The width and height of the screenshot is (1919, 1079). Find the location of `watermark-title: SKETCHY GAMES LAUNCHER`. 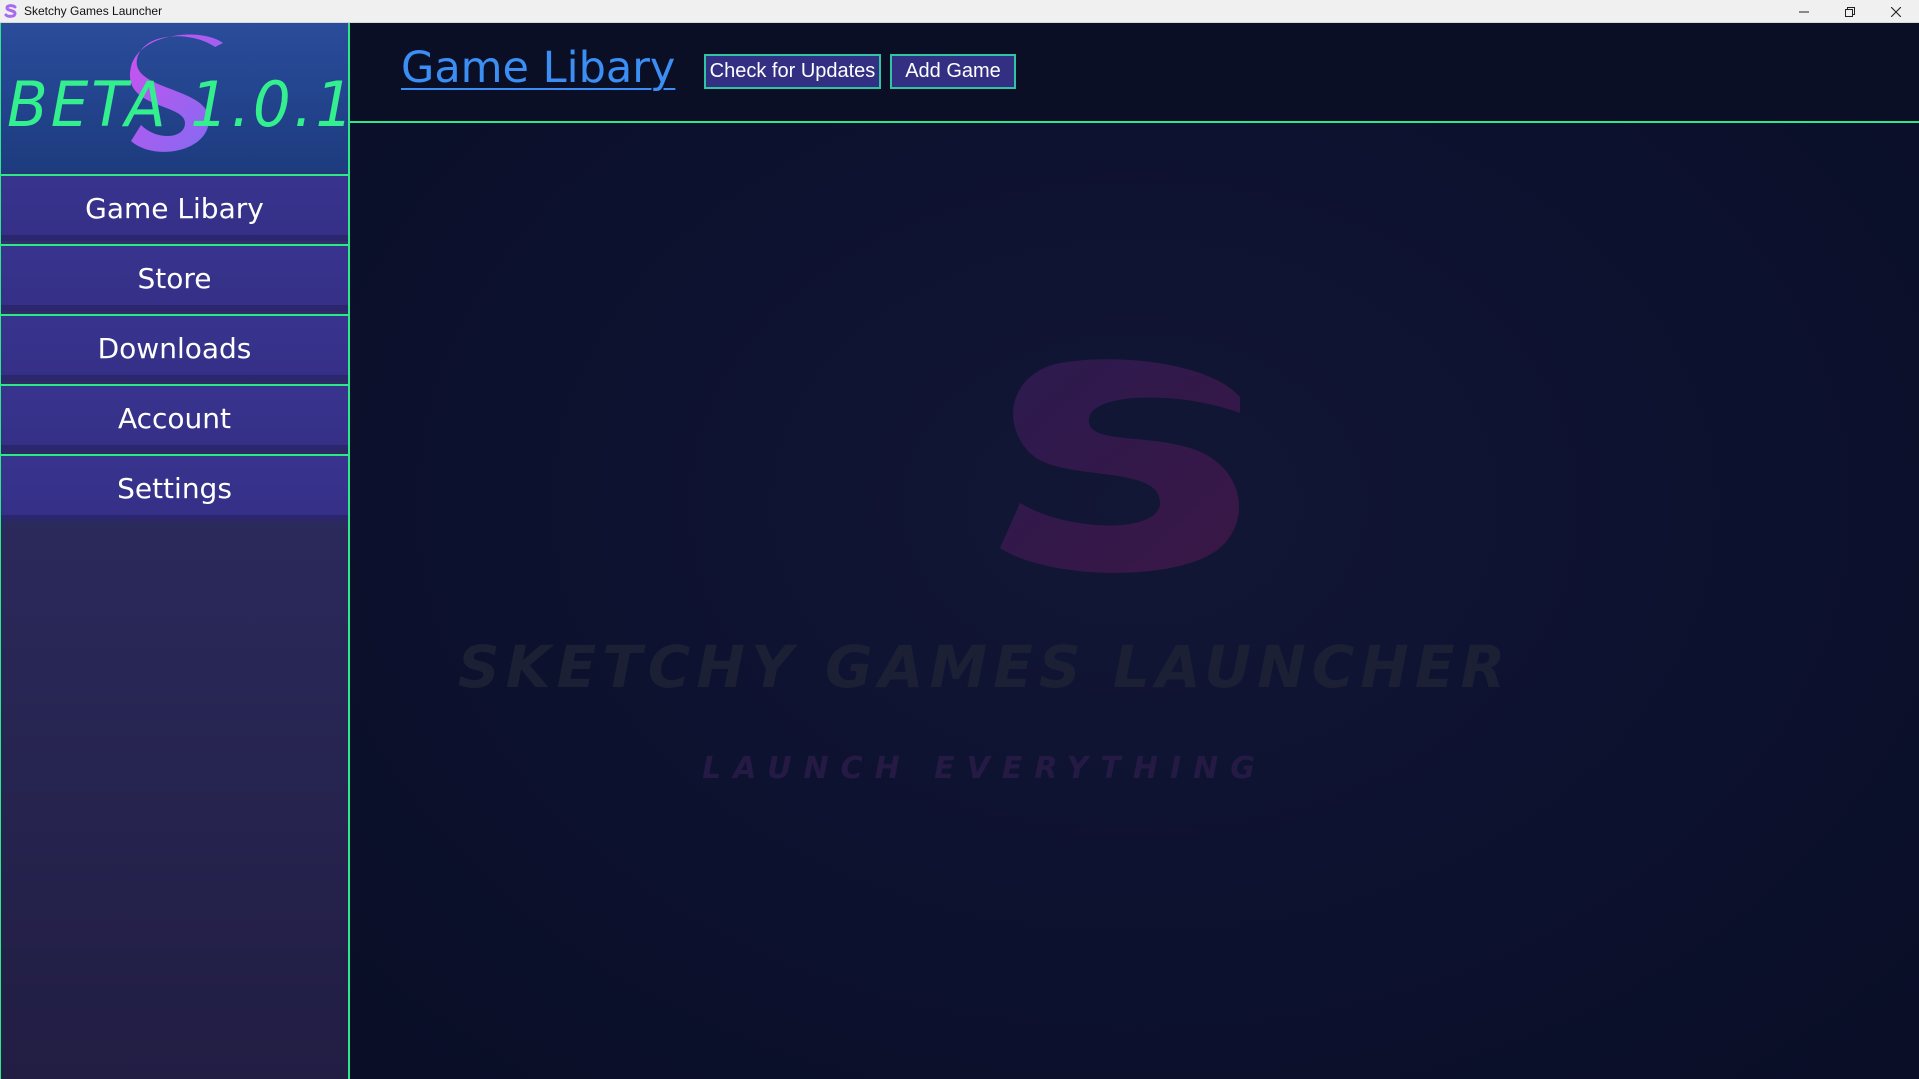

watermark-title: SKETCHY GAMES LAUNCHER is located at coordinates (984, 667).